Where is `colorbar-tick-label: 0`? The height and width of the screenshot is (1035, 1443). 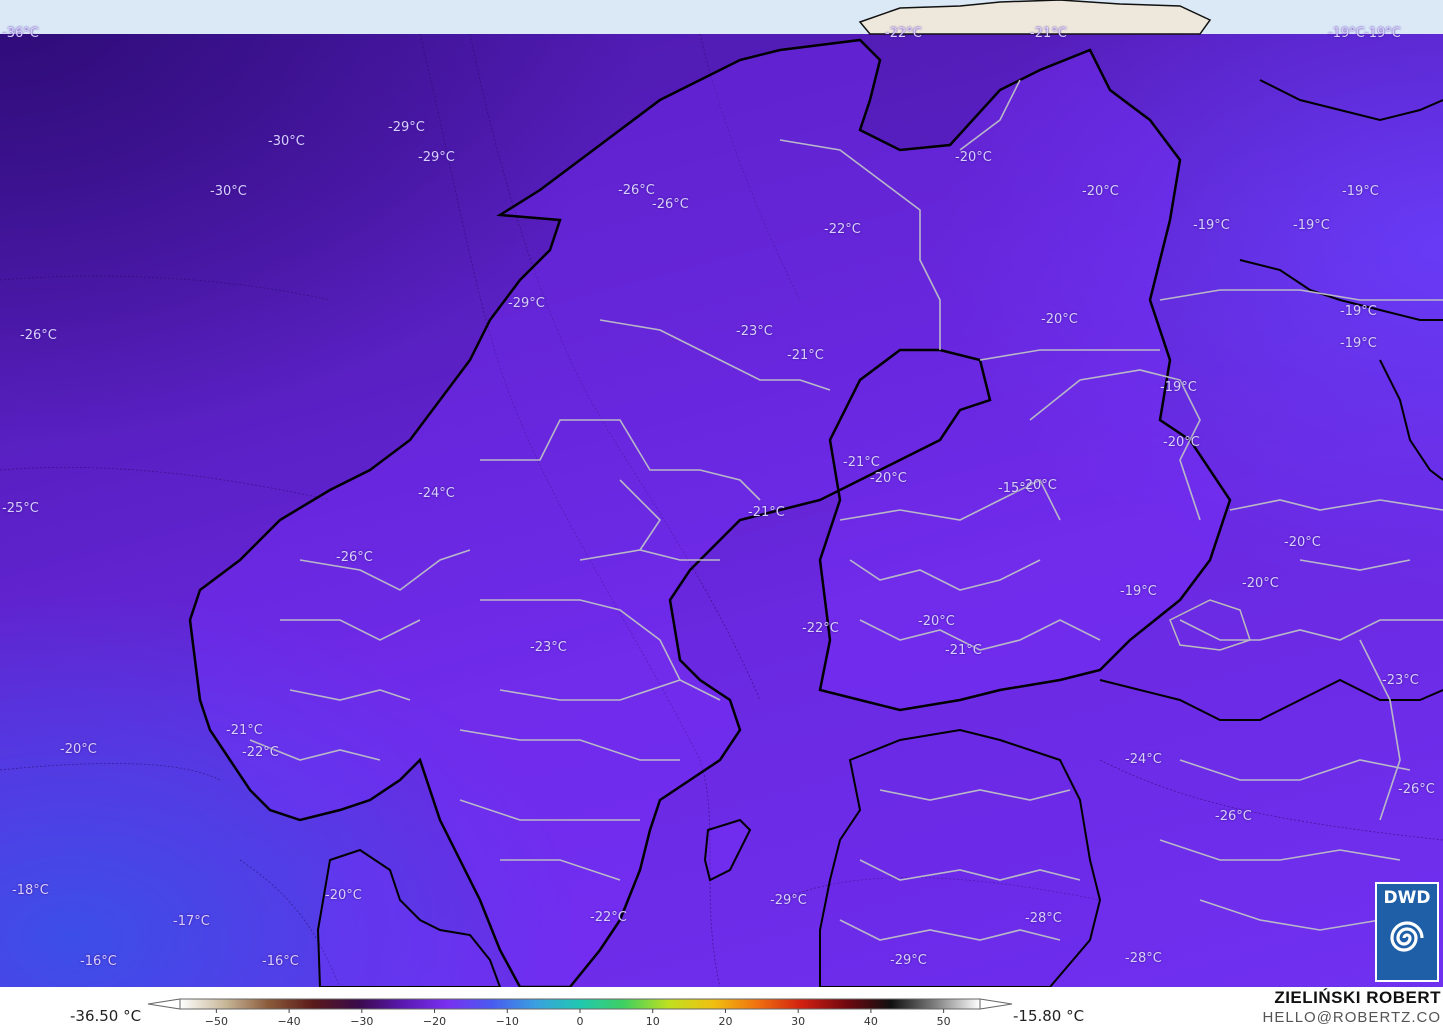
colorbar-tick-label: 0 is located at coordinates (580, 1021).